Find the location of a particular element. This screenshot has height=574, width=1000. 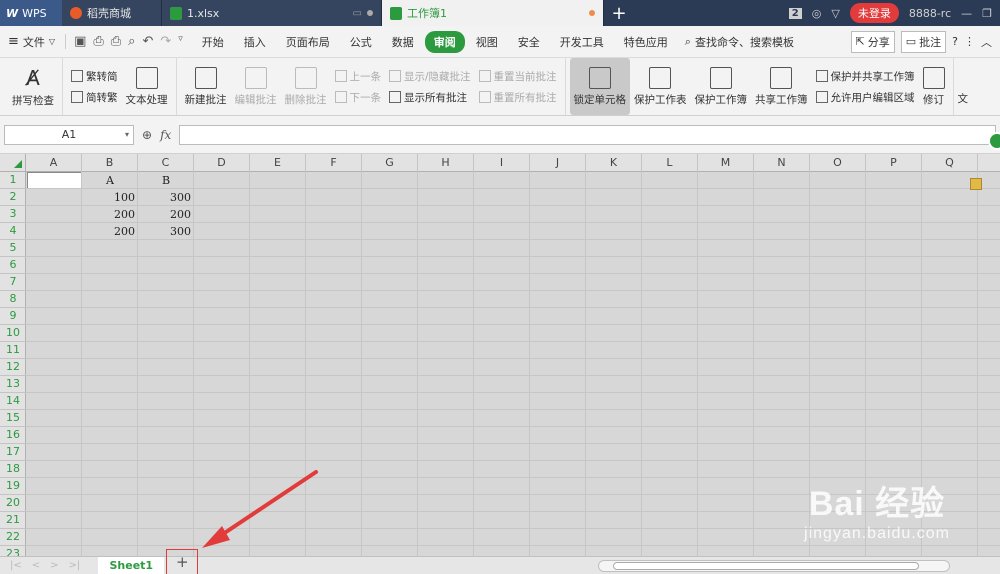

zoom-icon: ⊕ is located at coordinates (147, 135).